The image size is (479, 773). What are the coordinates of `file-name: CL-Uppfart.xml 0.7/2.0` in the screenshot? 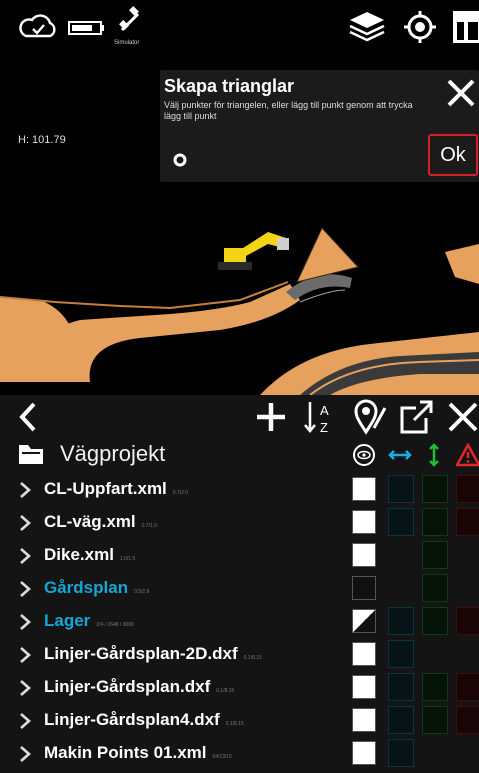 It's located at (116, 489).